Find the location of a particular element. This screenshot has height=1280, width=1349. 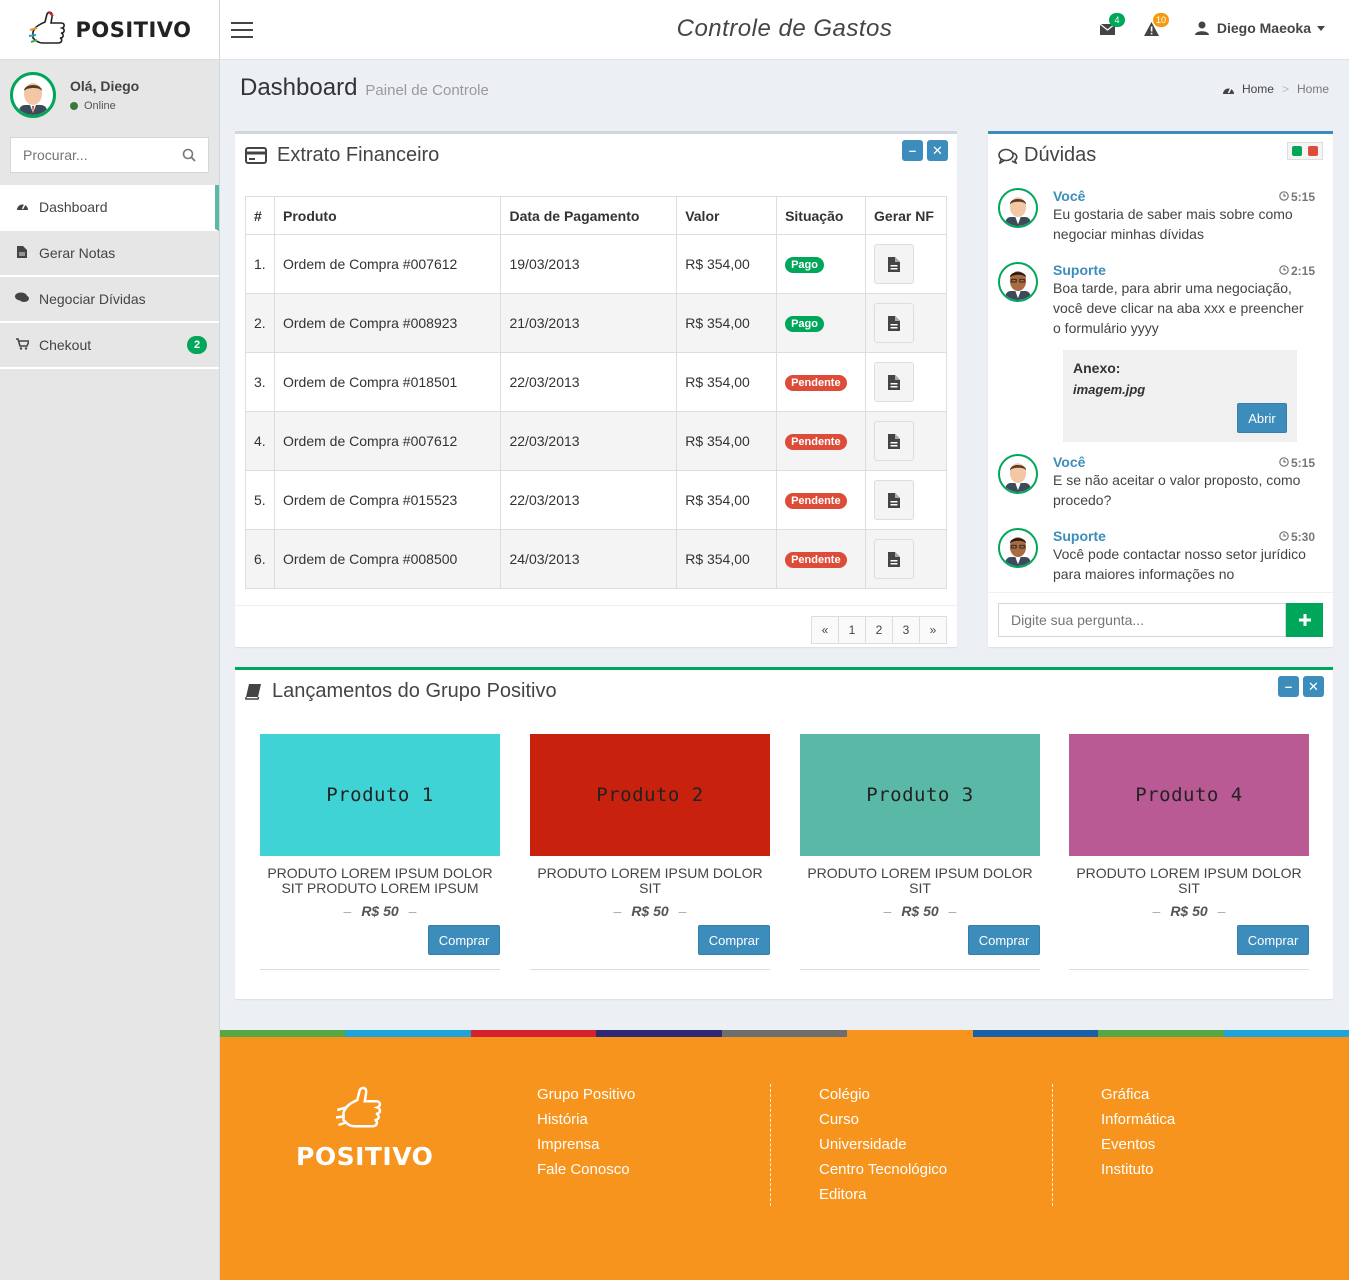

page-next: » is located at coordinates (933, 630).